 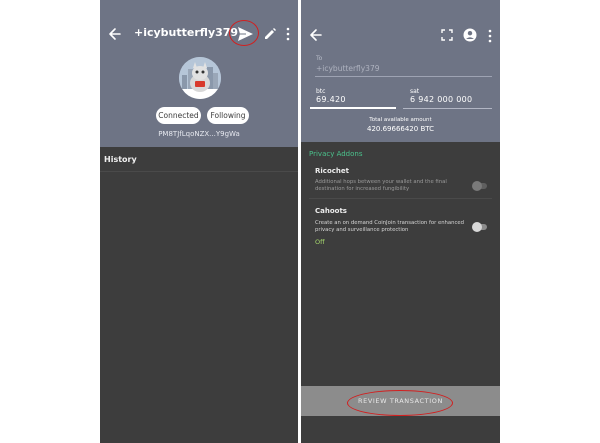 What do you see at coordinates (477, 186) in the screenshot?
I see `ricochet-toggle-knob` at bounding box center [477, 186].